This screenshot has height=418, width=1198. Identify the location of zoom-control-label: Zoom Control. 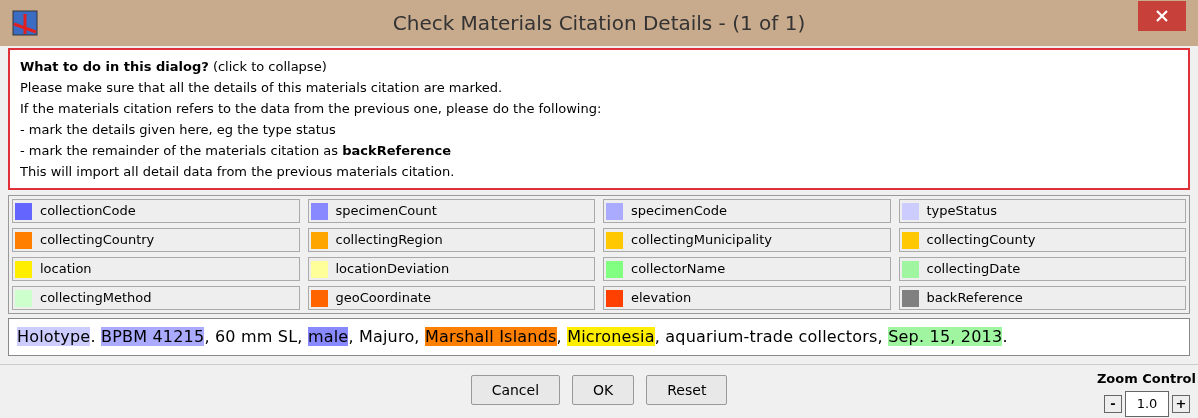
(1146, 379).